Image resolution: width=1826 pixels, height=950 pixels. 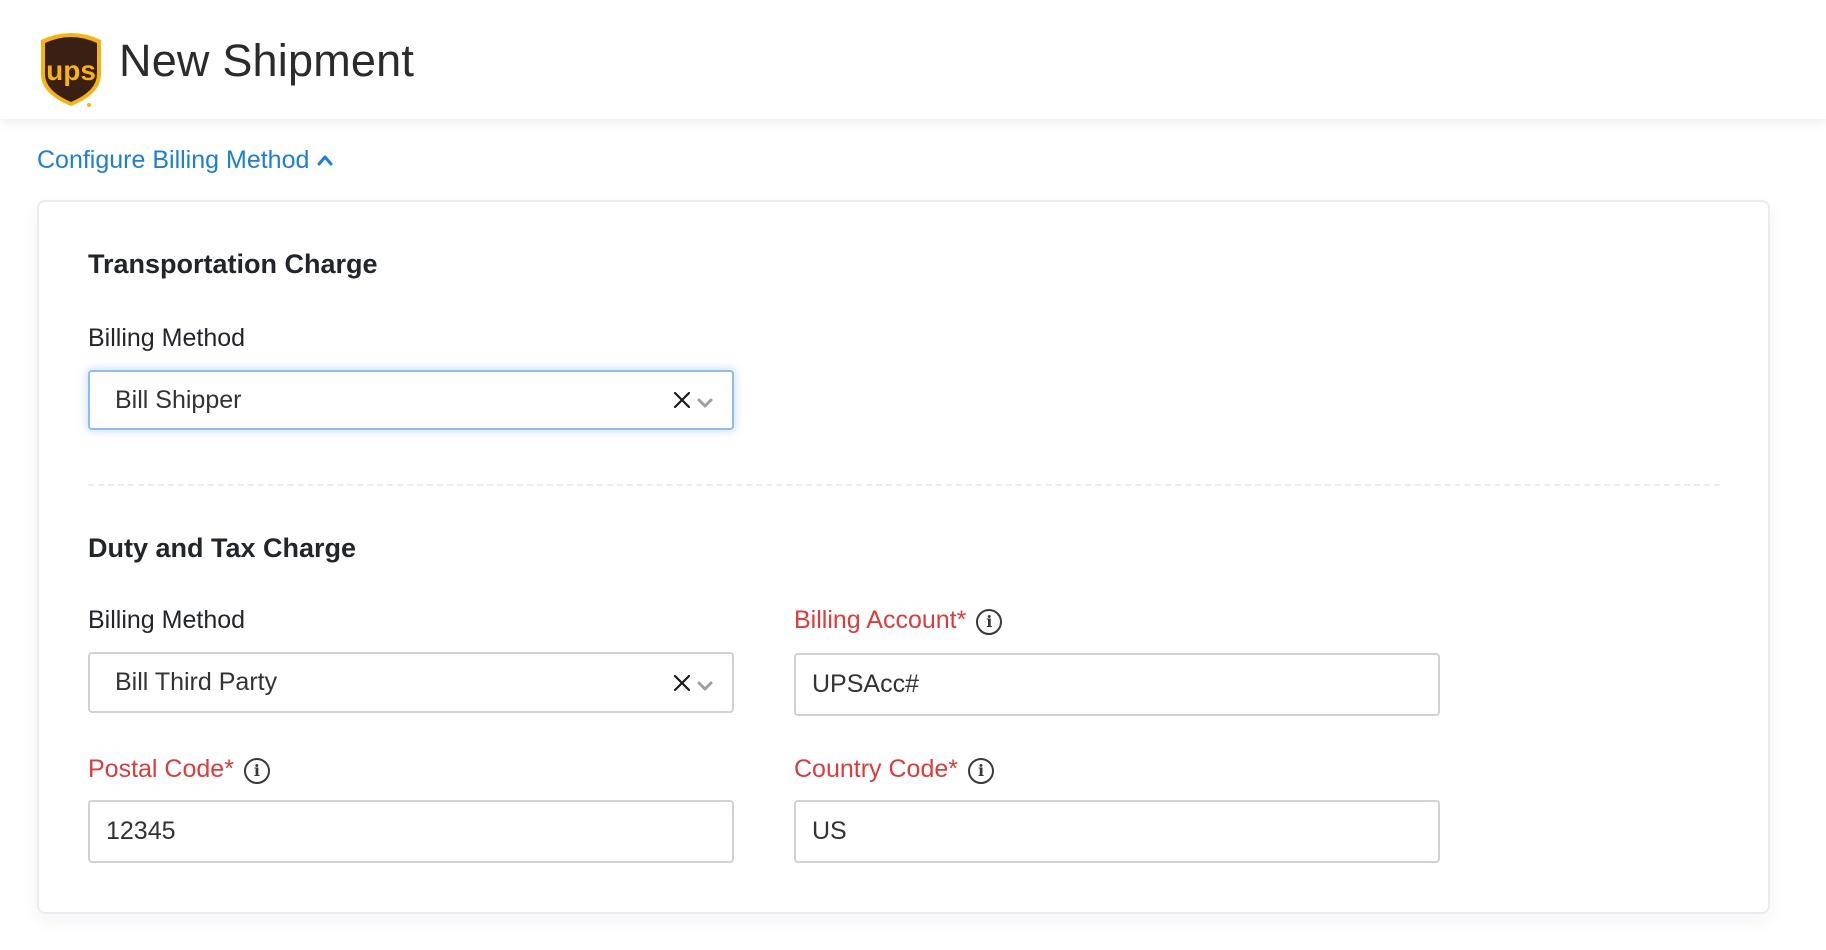 I want to click on country-code-input, so click(x=1117, y=831).